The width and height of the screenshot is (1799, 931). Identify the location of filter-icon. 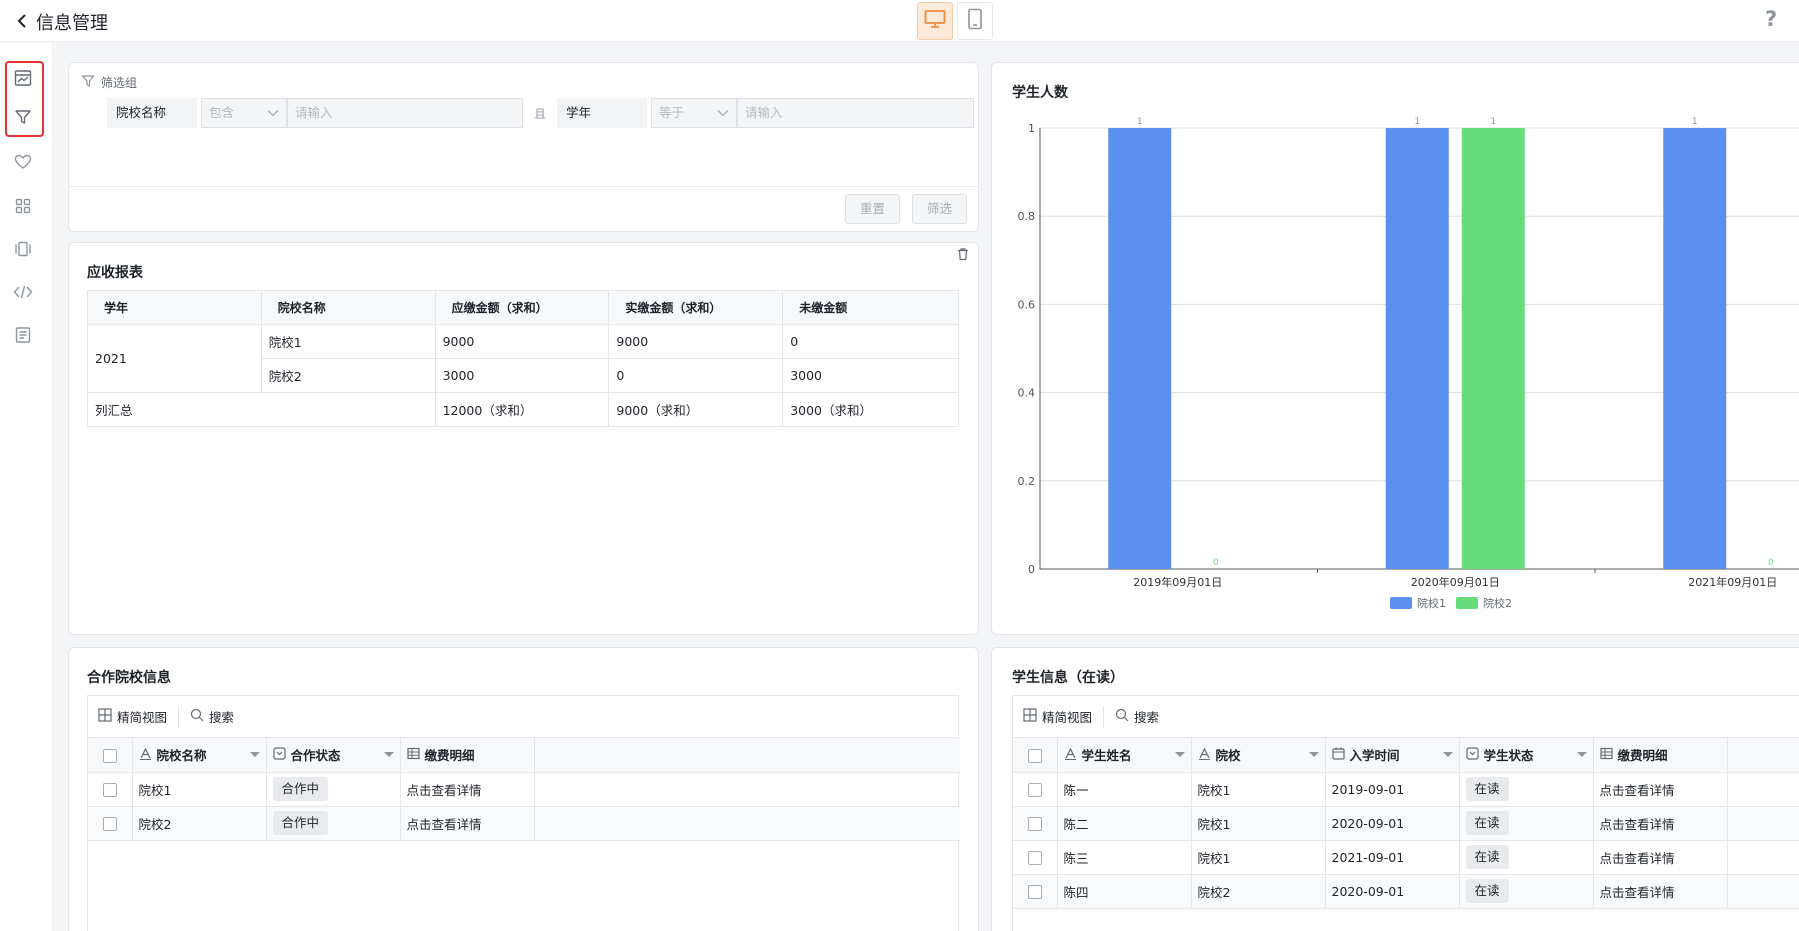
(23, 117).